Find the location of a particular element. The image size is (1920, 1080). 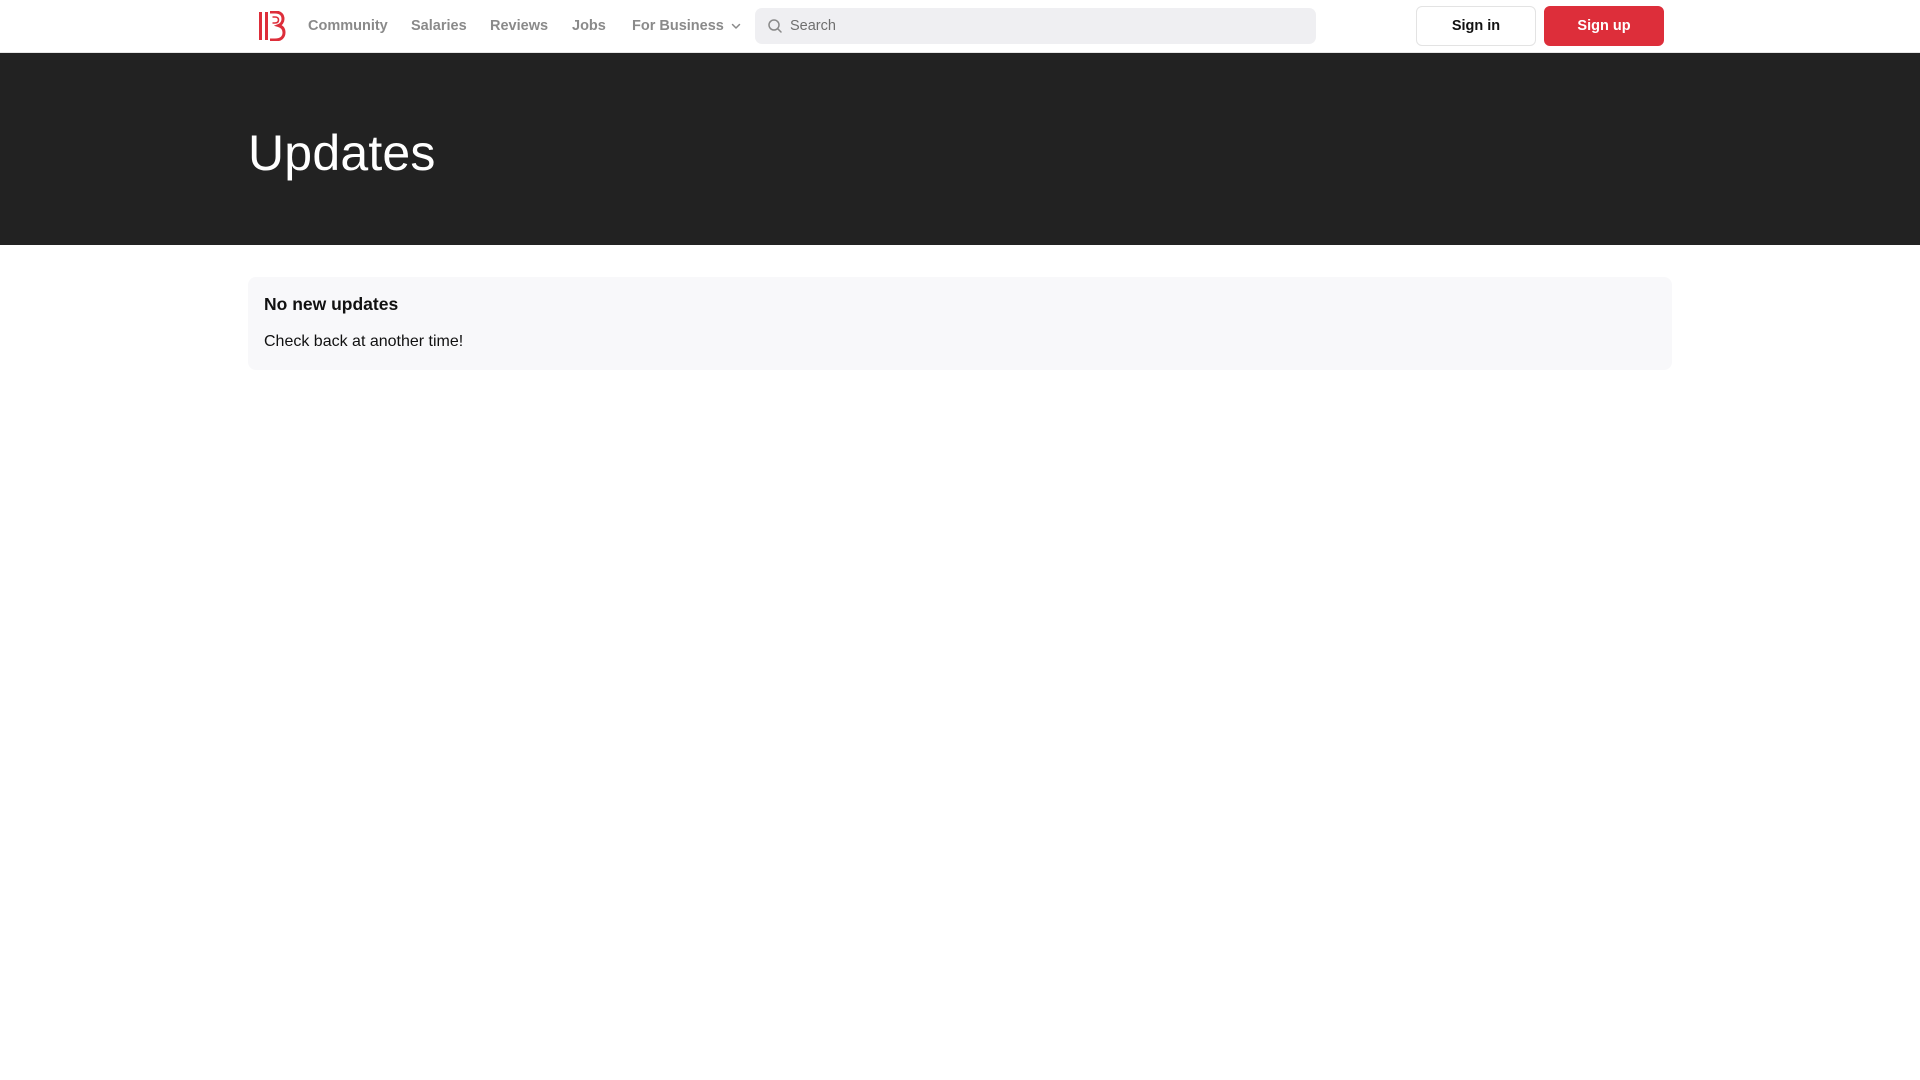

empty-state-message: Check back at another time! is located at coordinates (364, 341).